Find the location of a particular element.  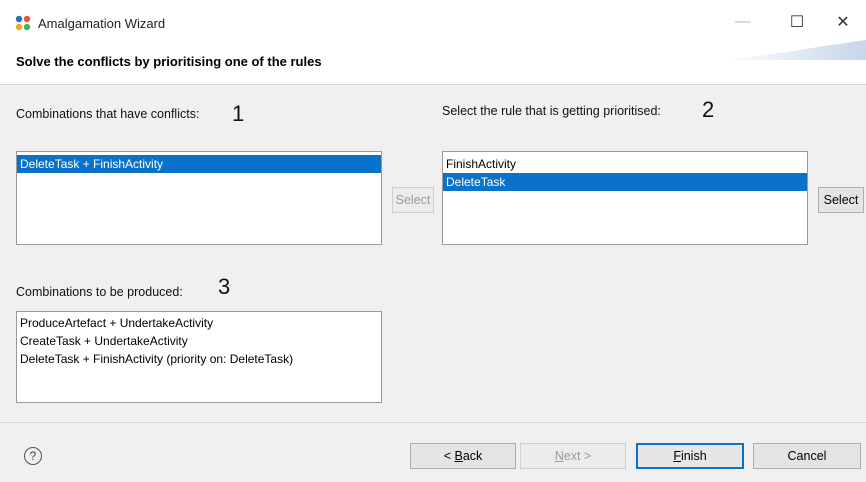

app-icon is located at coordinates (23, 23).